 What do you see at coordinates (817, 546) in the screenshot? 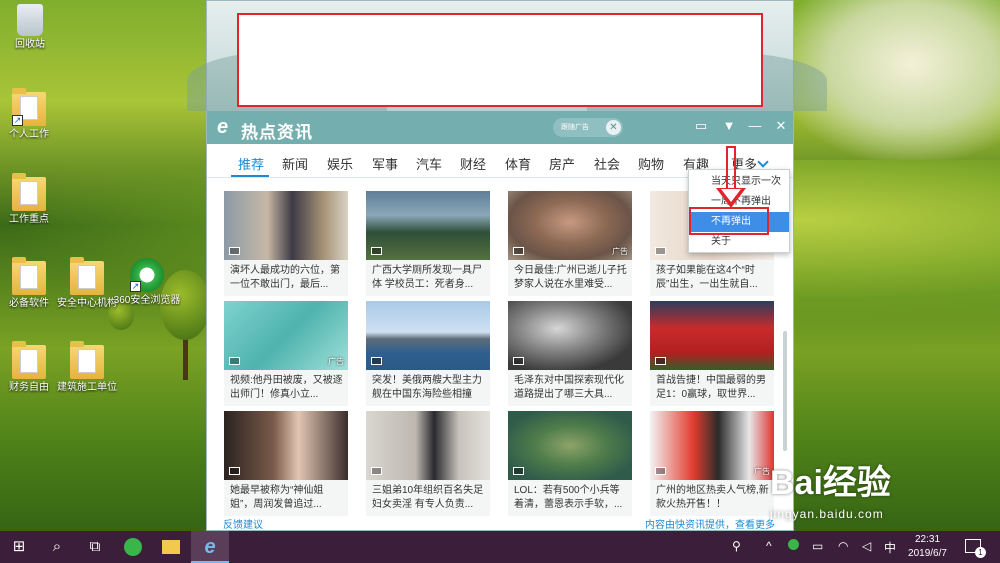
I see `battery-icon: ▭` at bounding box center [817, 546].